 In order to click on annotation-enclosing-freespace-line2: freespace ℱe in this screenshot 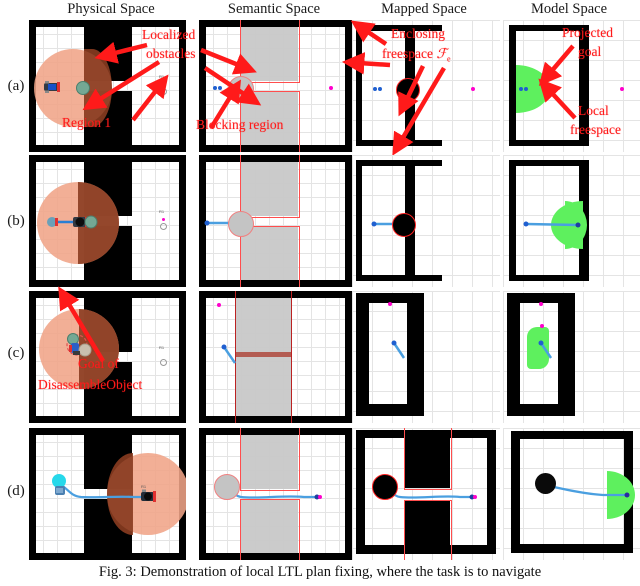, I will do `click(416, 57)`.